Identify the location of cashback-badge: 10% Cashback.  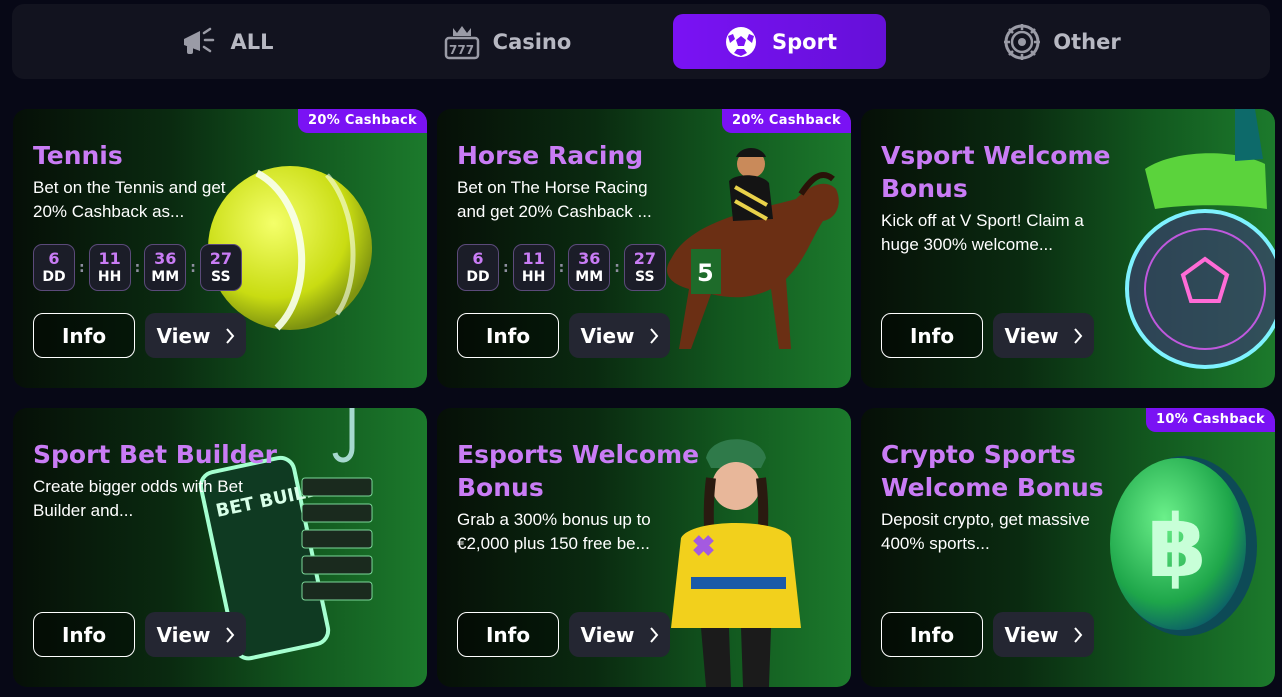
(1210, 420).